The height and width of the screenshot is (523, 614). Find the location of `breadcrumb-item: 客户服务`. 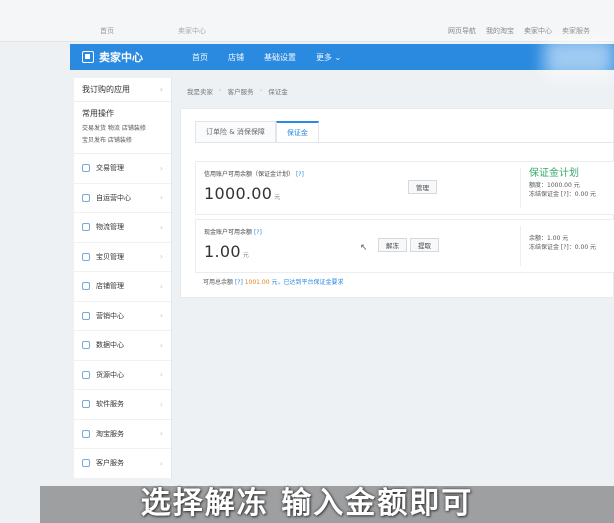

breadcrumb-item: 客户服务 is located at coordinates (241, 91).